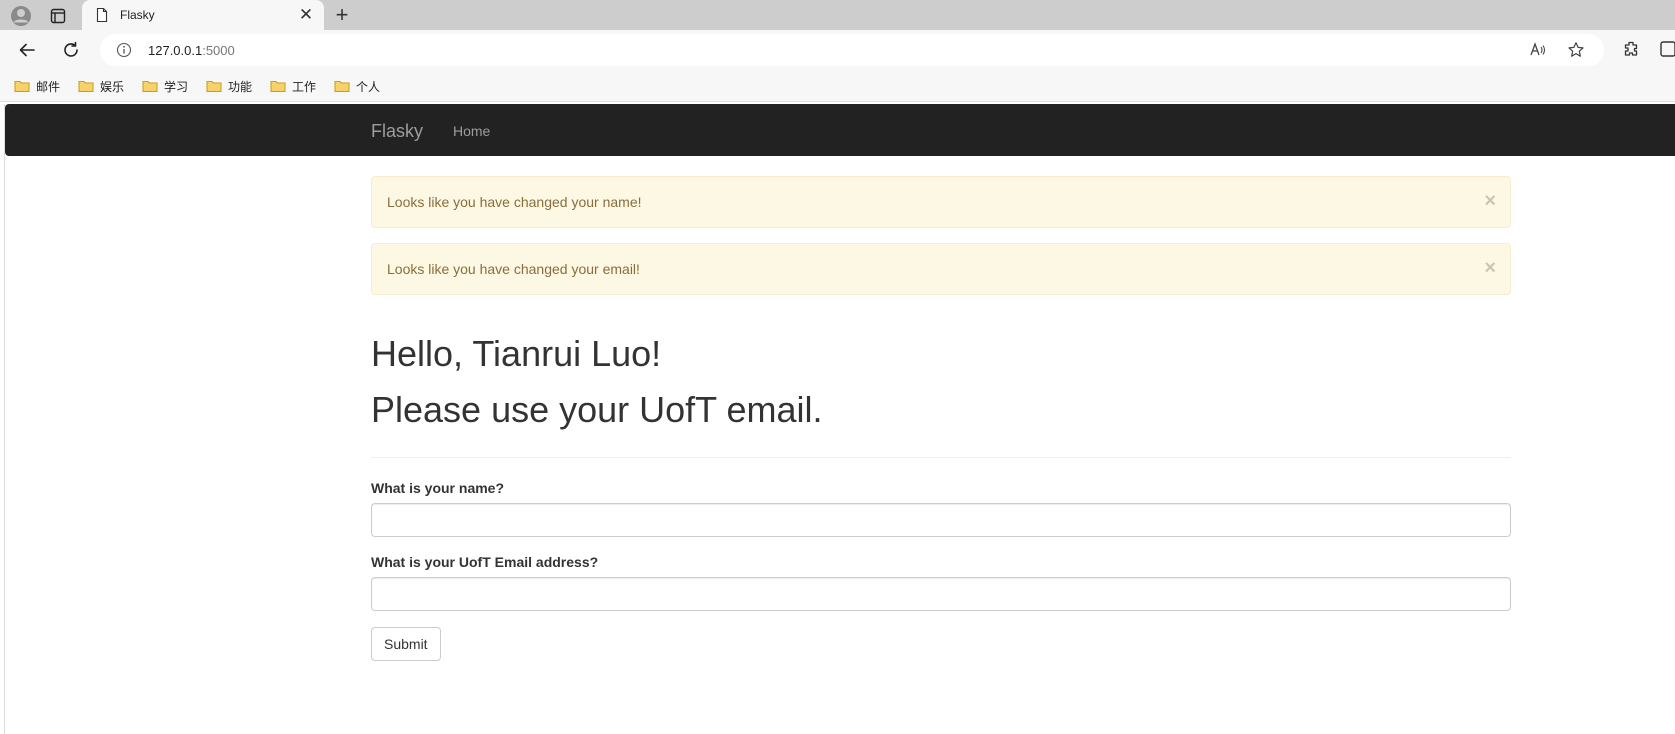 This screenshot has width=1675, height=734. Describe the element at coordinates (71, 50) in the screenshot. I see `reload-icon` at that location.